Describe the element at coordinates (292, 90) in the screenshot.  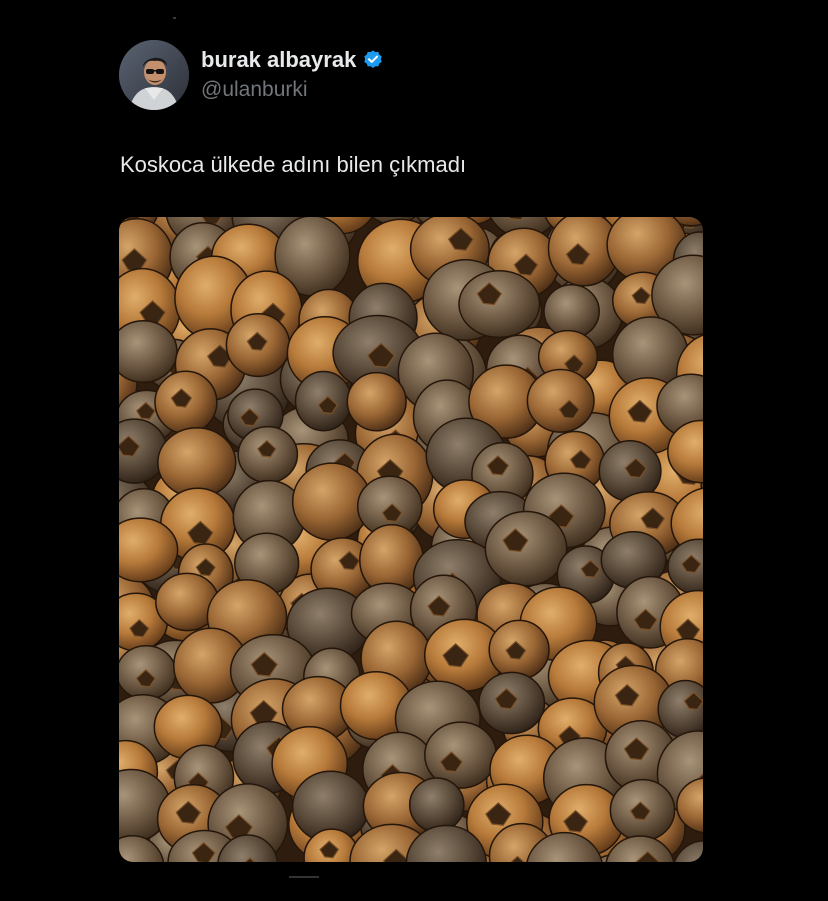
I see `author-handle: @ulanburki` at that location.